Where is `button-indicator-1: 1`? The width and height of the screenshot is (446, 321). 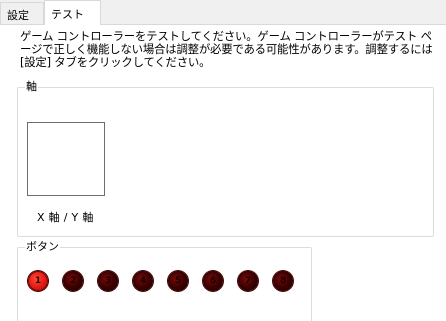 button-indicator-1: 1 is located at coordinates (38, 281).